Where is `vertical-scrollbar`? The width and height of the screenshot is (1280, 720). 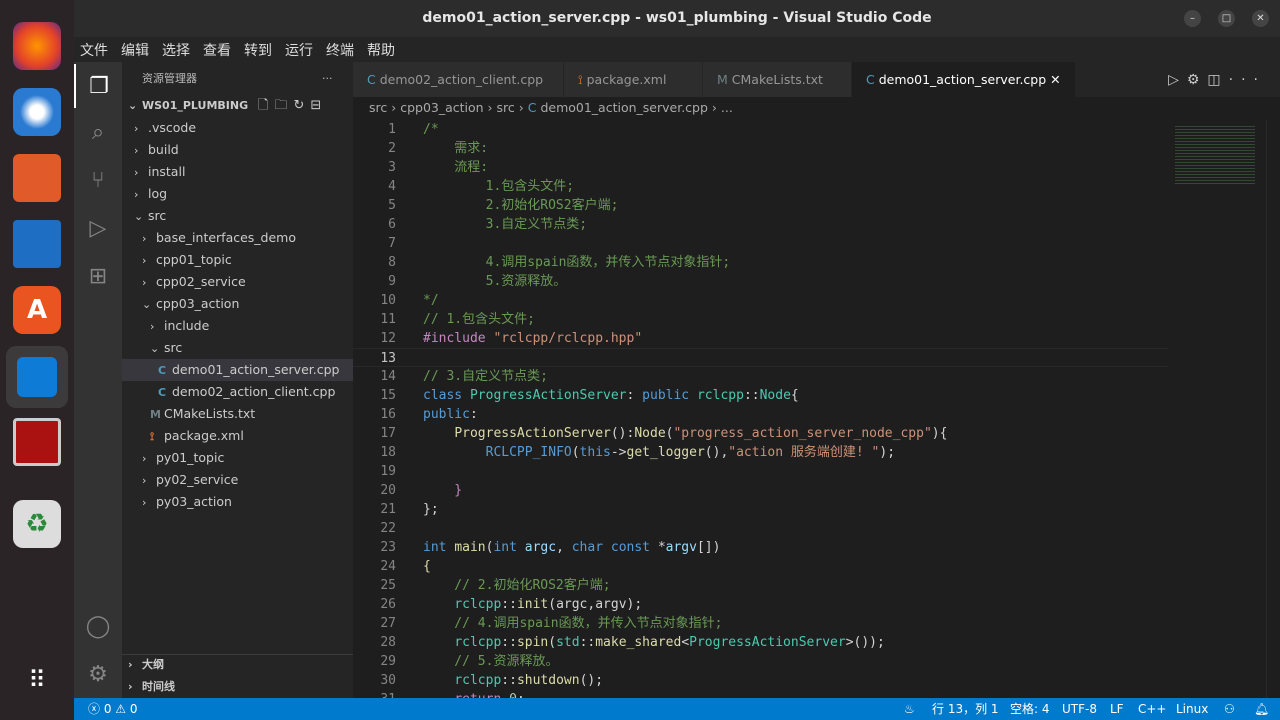 vertical-scrollbar is located at coordinates (1273, 409).